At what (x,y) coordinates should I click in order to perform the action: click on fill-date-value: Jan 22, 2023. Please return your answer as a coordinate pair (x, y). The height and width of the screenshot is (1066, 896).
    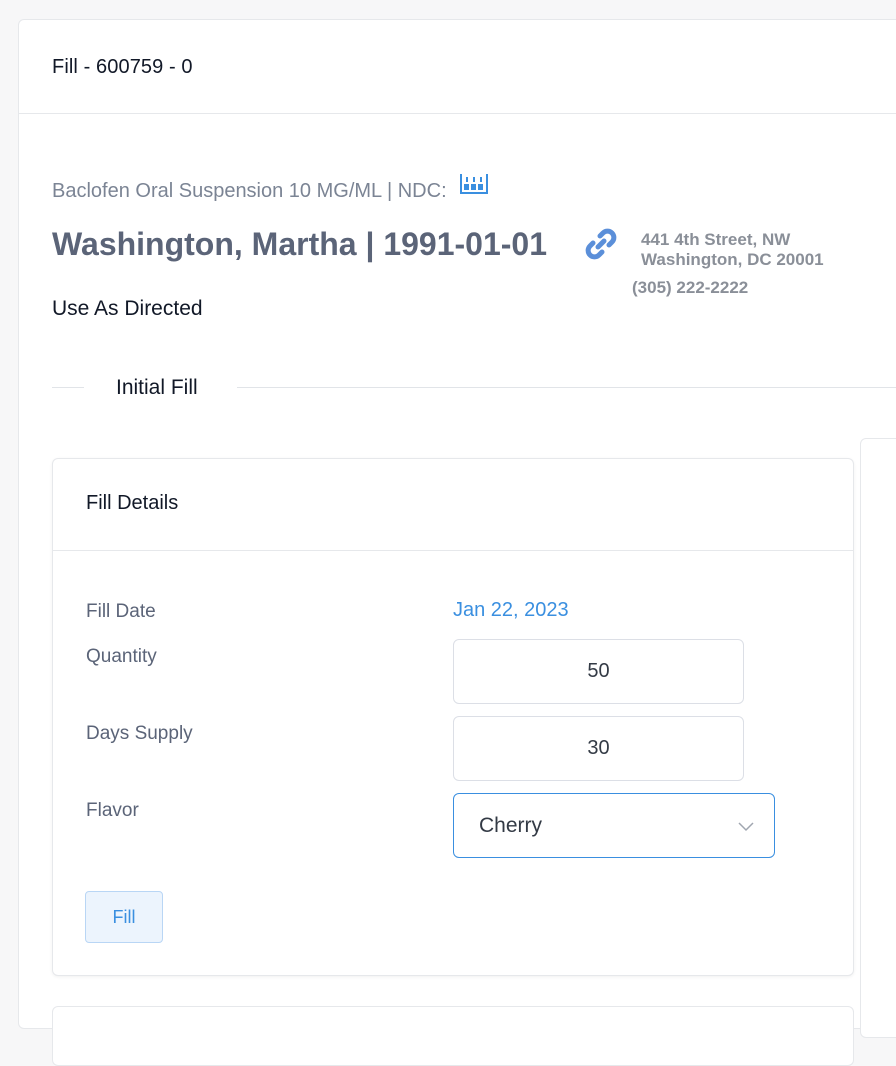
    Looking at the image, I should click on (511, 610).